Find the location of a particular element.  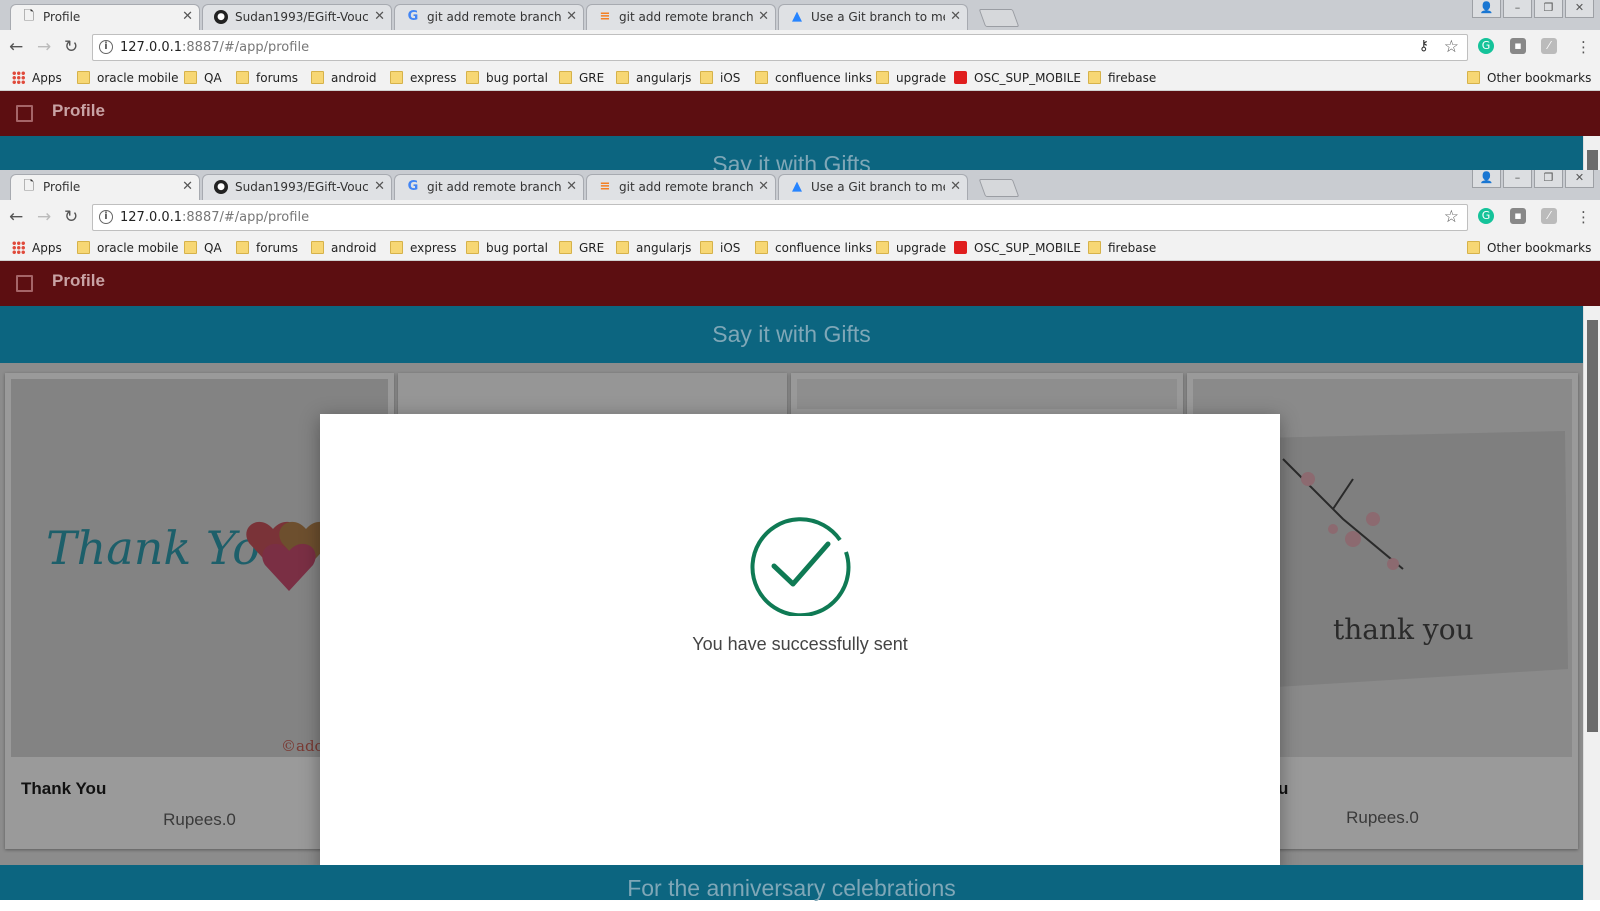

page-icon: 🗋 is located at coordinates (29, 186).